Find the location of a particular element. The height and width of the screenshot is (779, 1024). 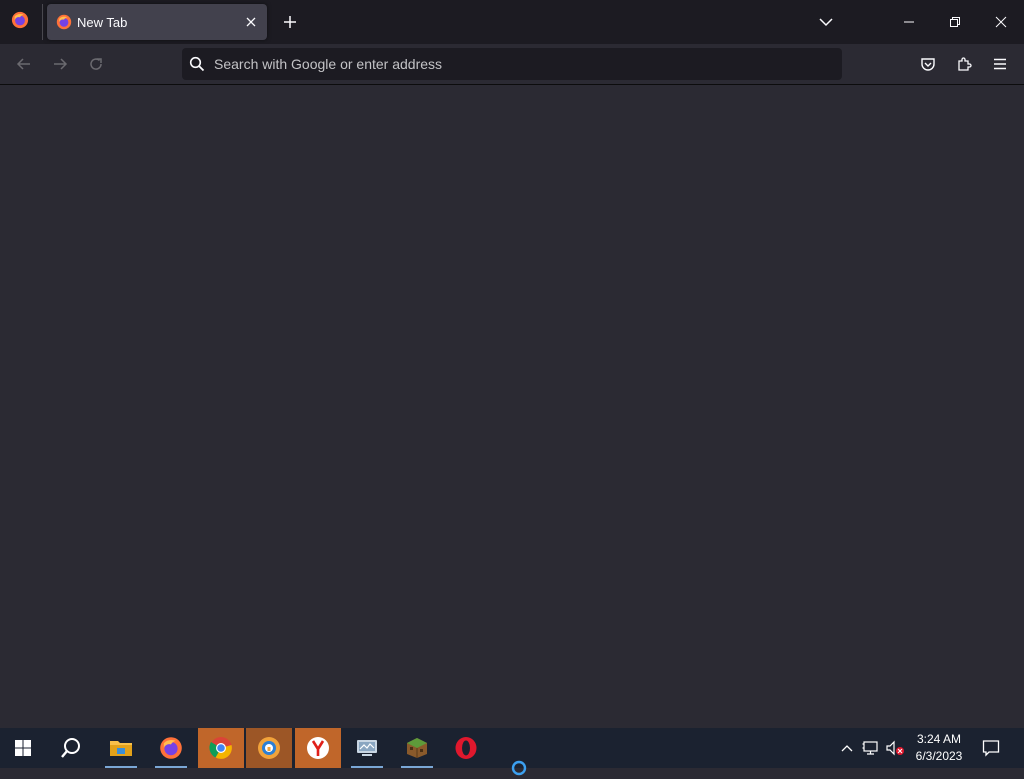

window-close-button is located at coordinates (1001, 22).